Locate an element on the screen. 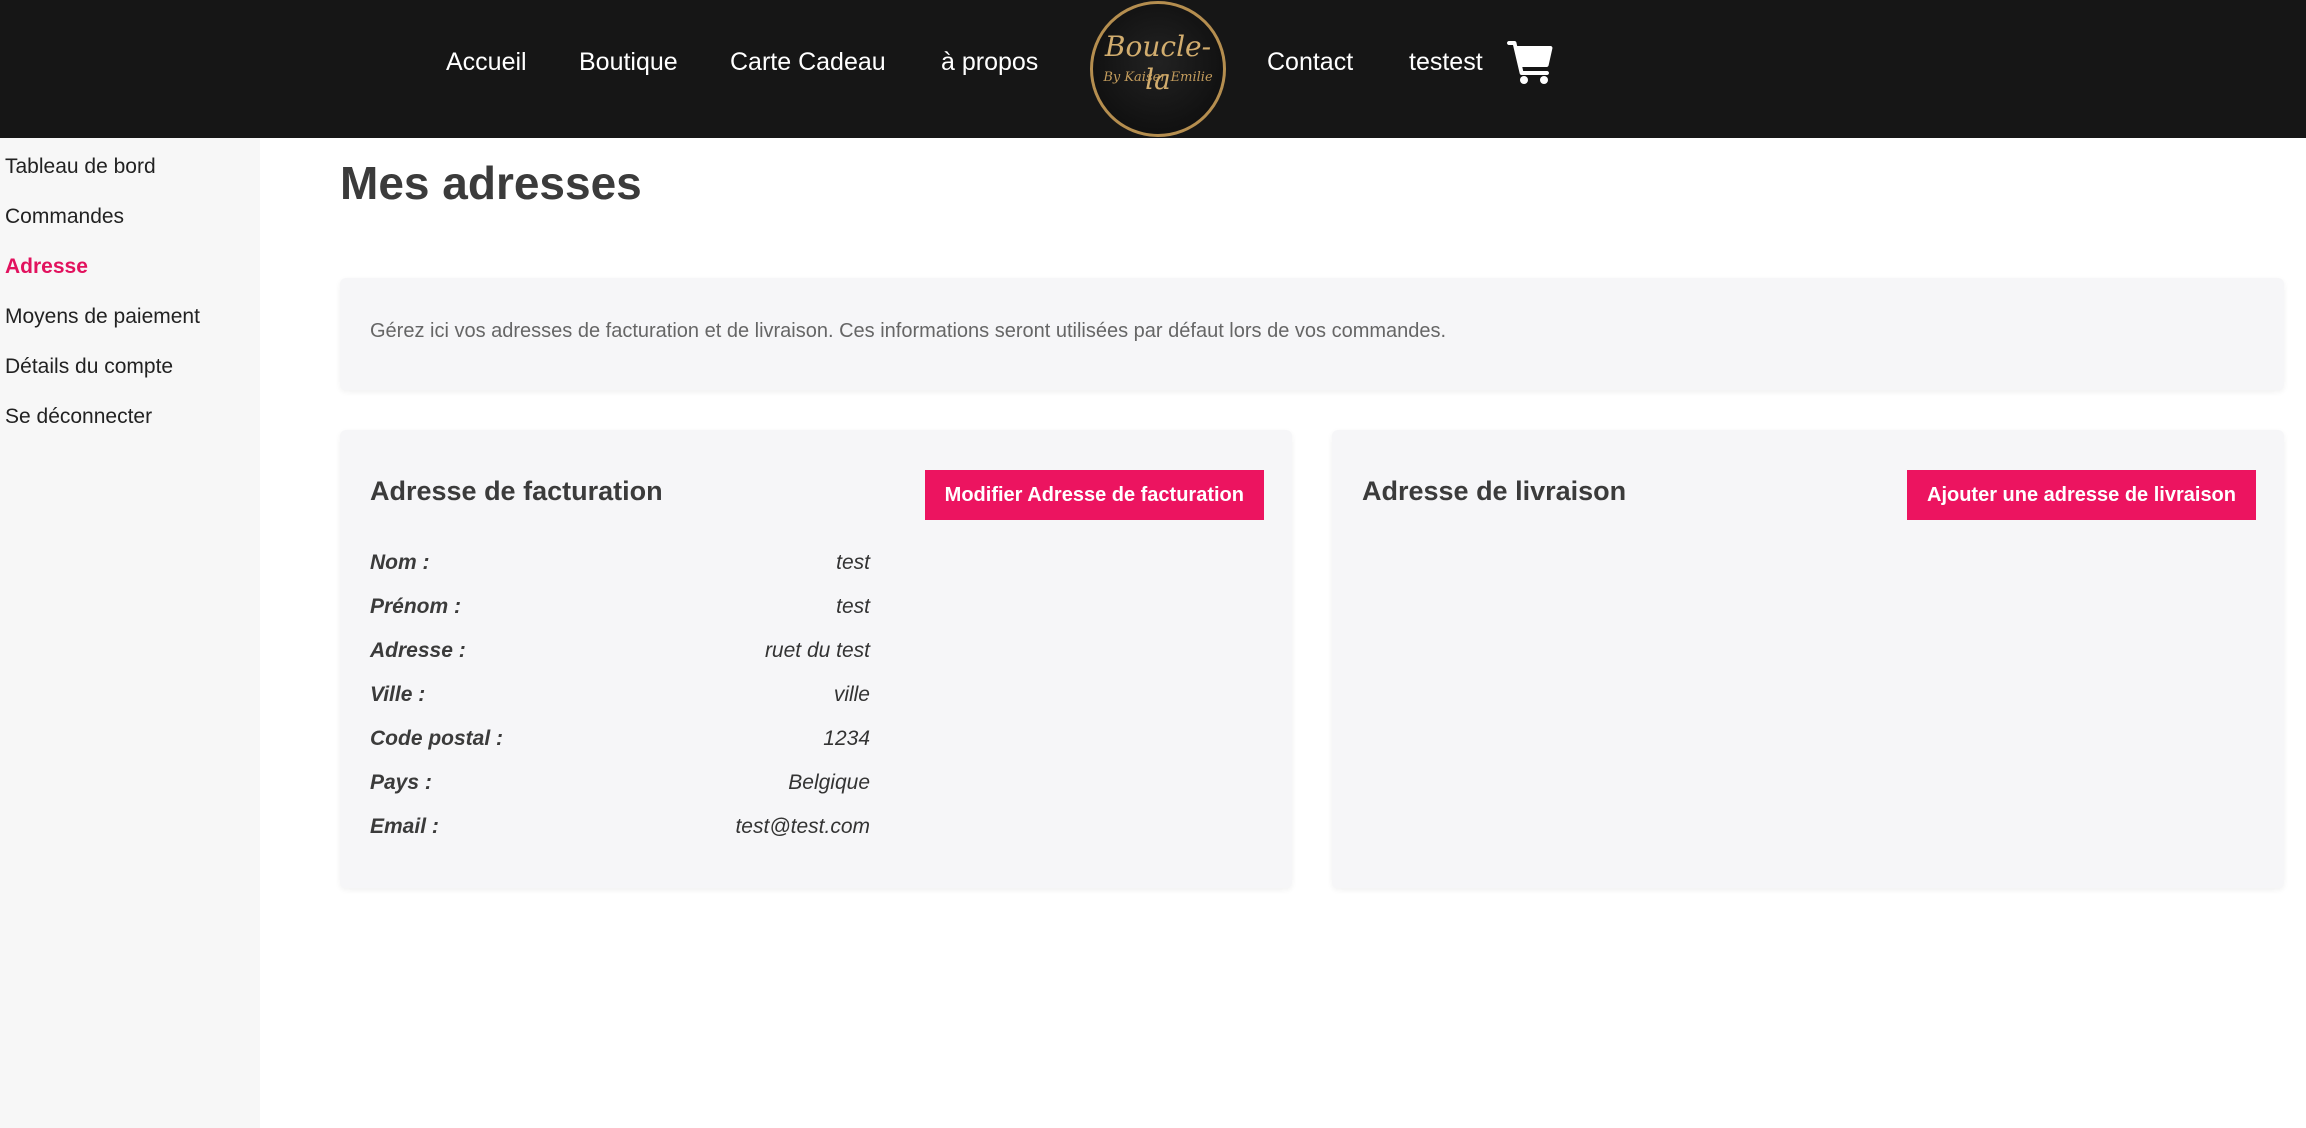  add-shipping-address-button: Ajouter une adresse de livraison is located at coordinates (2081, 495).